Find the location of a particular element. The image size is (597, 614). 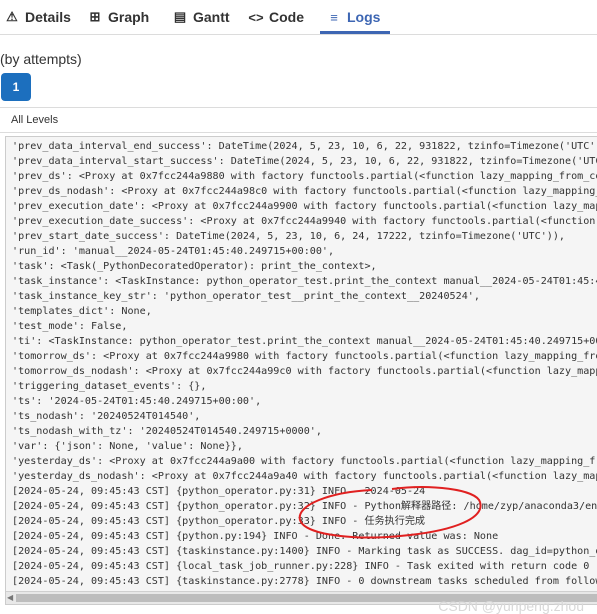

tab-graph-label: Graph is located at coordinates (129, 17).